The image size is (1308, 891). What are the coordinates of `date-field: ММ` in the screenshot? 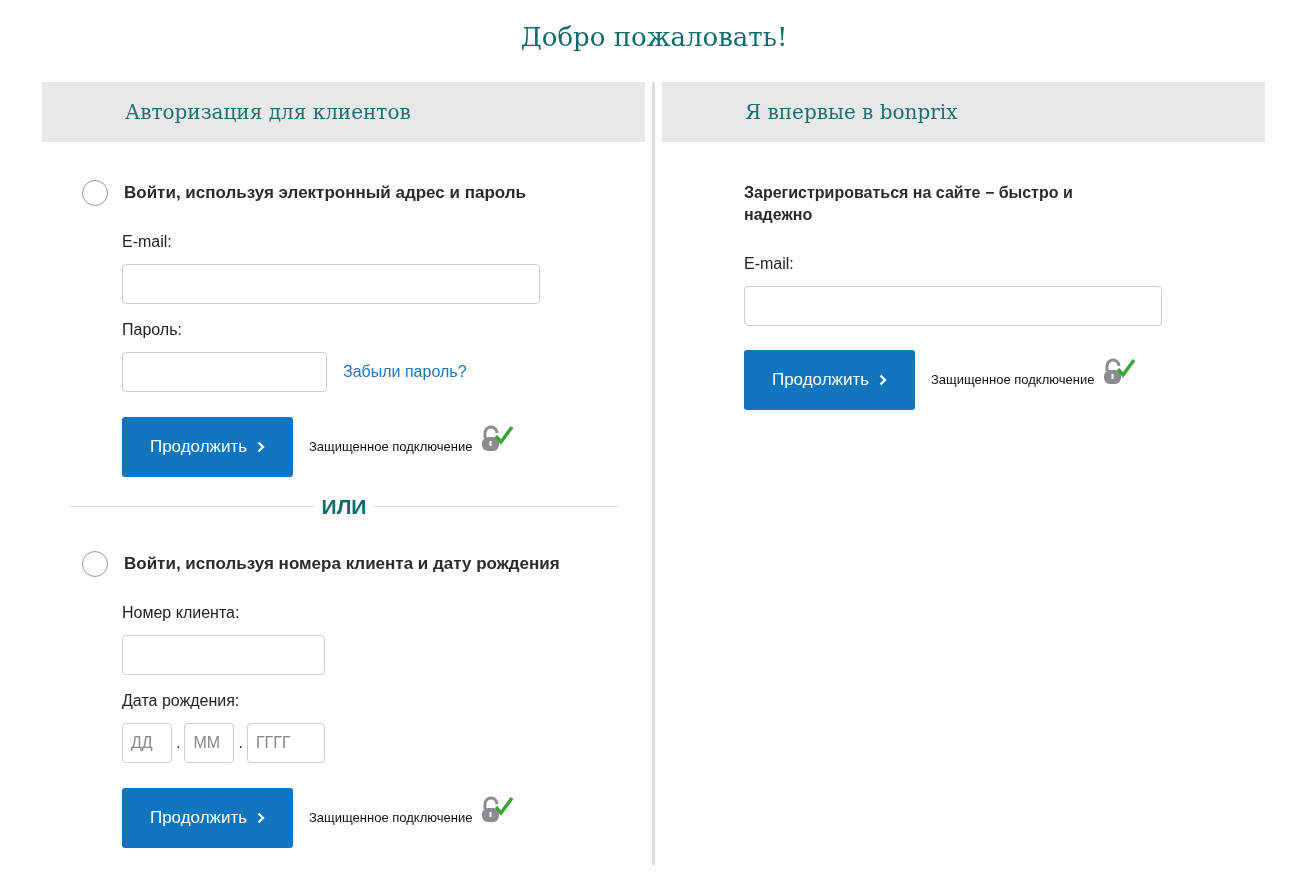 It's located at (209, 742).